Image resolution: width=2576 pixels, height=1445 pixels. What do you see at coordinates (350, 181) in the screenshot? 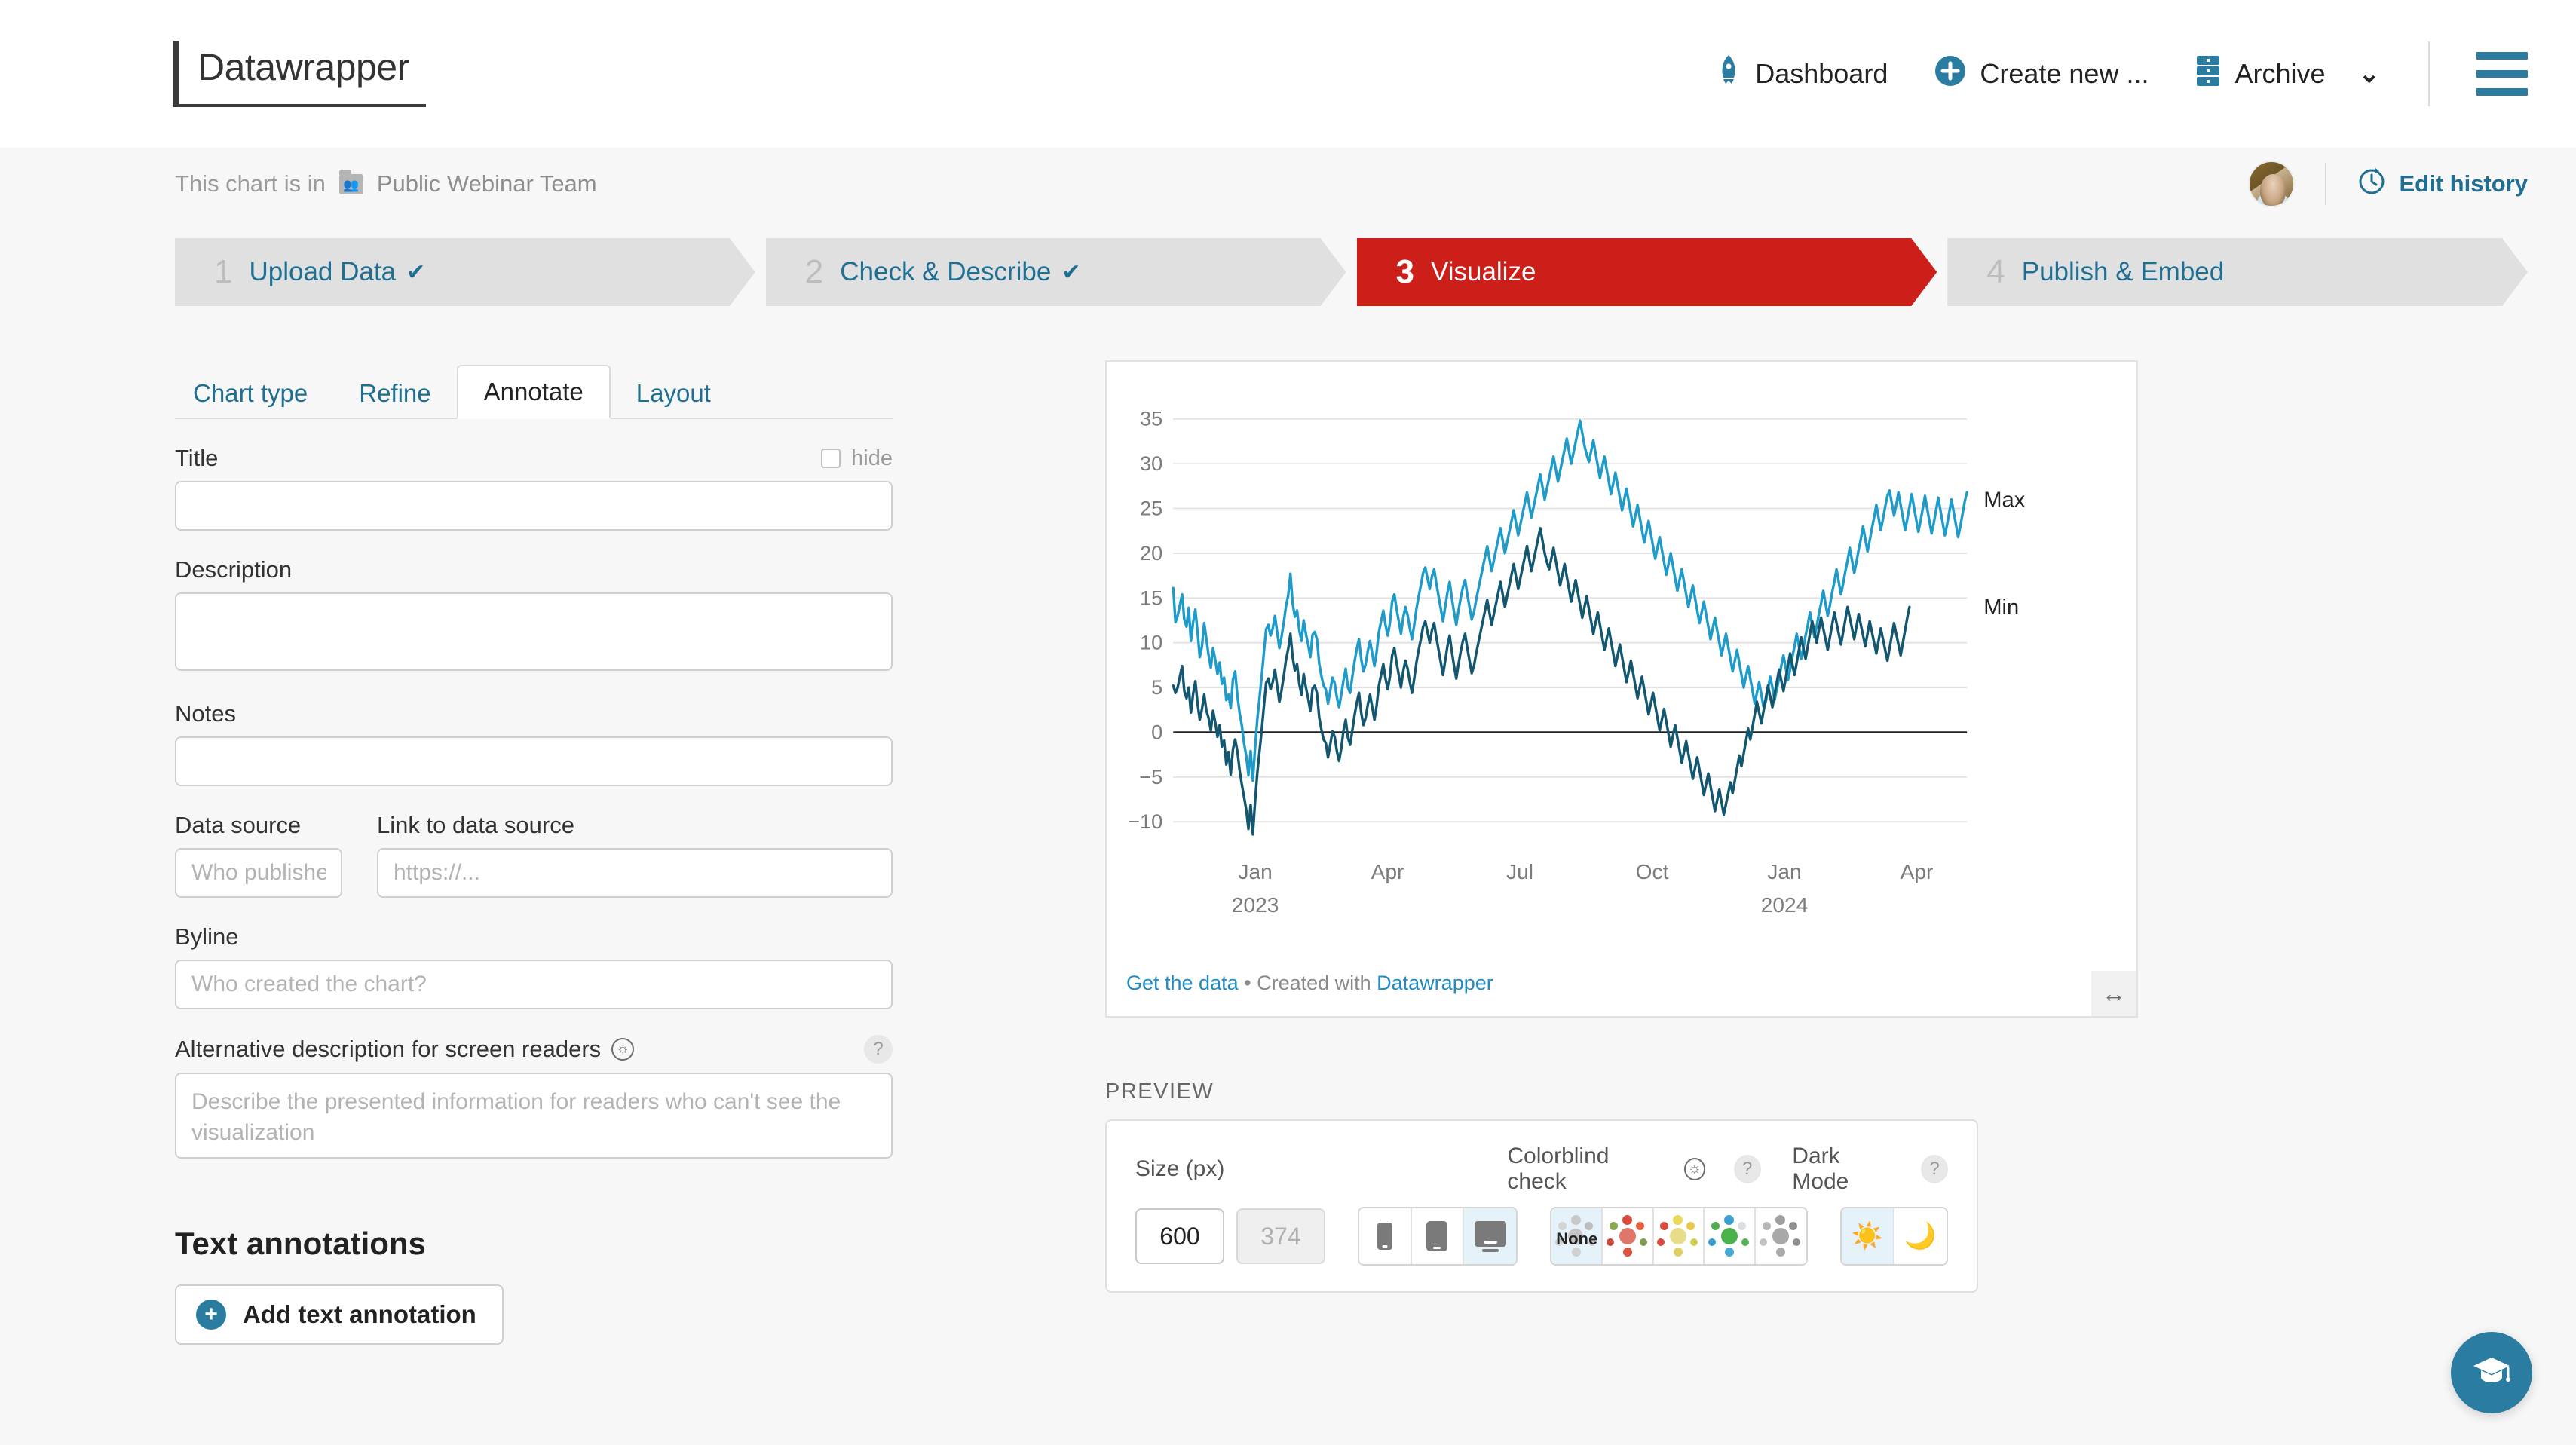
I see `team-folder-icon: 👥` at bounding box center [350, 181].